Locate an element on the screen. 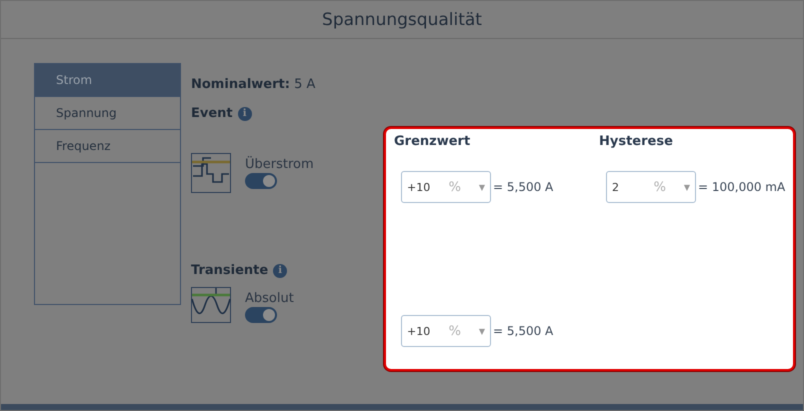 The image size is (804, 411). result-value: = 100,000 mA is located at coordinates (742, 187).